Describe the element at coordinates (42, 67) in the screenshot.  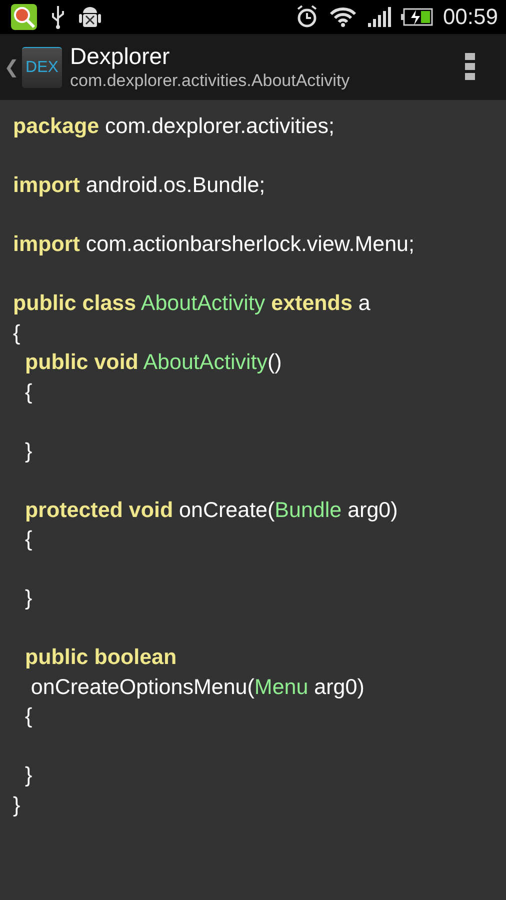
I see `app-logo: DEX` at that location.